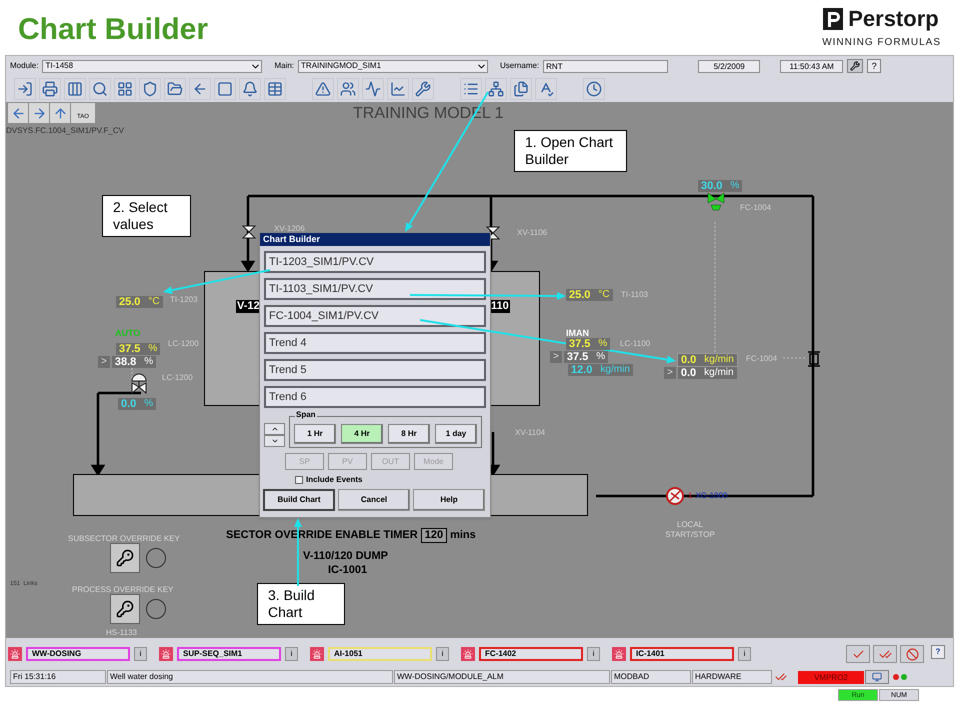  Describe the element at coordinates (682, 654) in the screenshot. I see `alarm-name: IC-1401` at that location.